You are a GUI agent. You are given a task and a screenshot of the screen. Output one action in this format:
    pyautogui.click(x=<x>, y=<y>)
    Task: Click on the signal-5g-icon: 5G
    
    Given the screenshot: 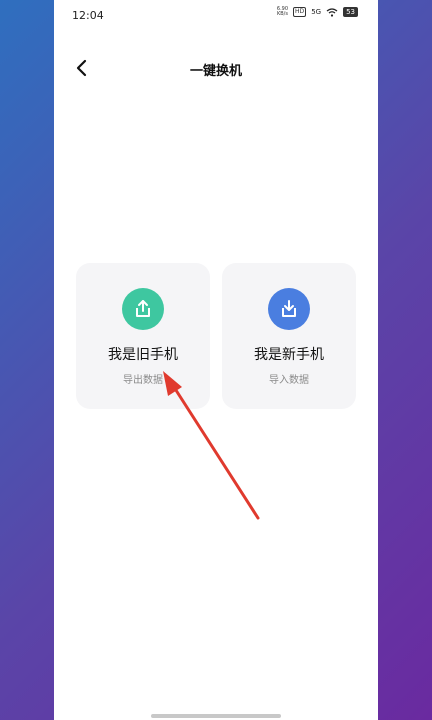 What is the action you would take?
    pyautogui.click(x=316, y=12)
    